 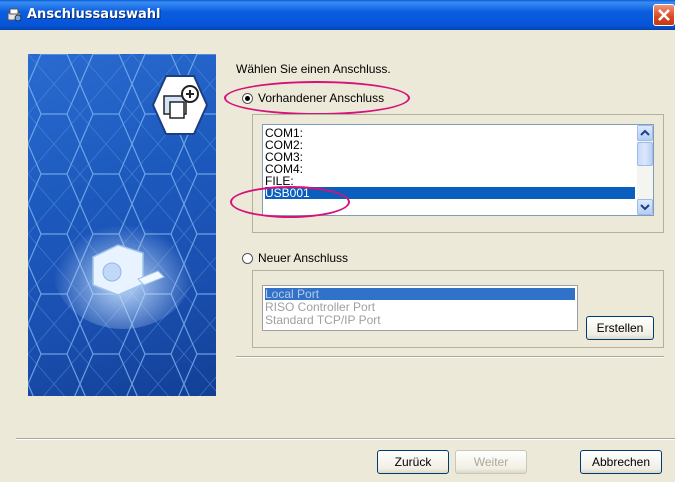 What do you see at coordinates (420, 294) in the screenshot?
I see `list-item-selected: Local Port` at bounding box center [420, 294].